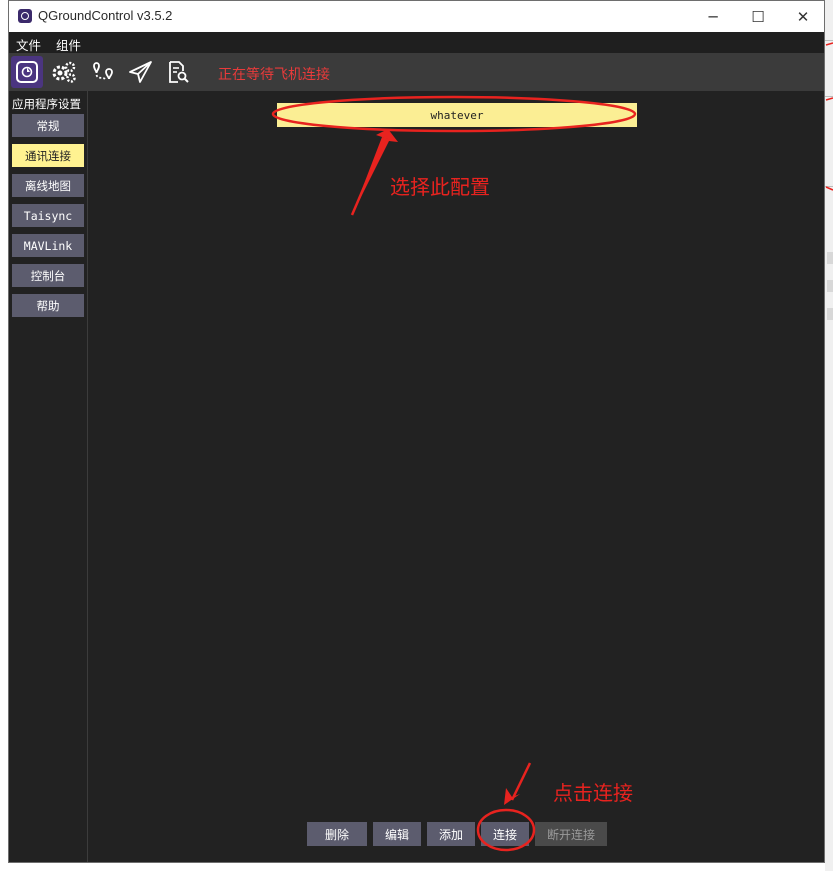 This screenshot has height=871, width=833. Describe the element at coordinates (103, 72) in the screenshot. I see `route-icon` at that location.